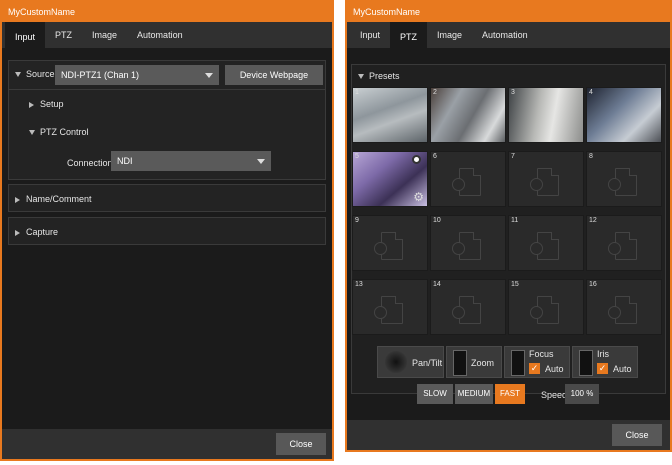 The height and width of the screenshot is (465, 672). I want to click on preset-number: 7, so click(513, 156).